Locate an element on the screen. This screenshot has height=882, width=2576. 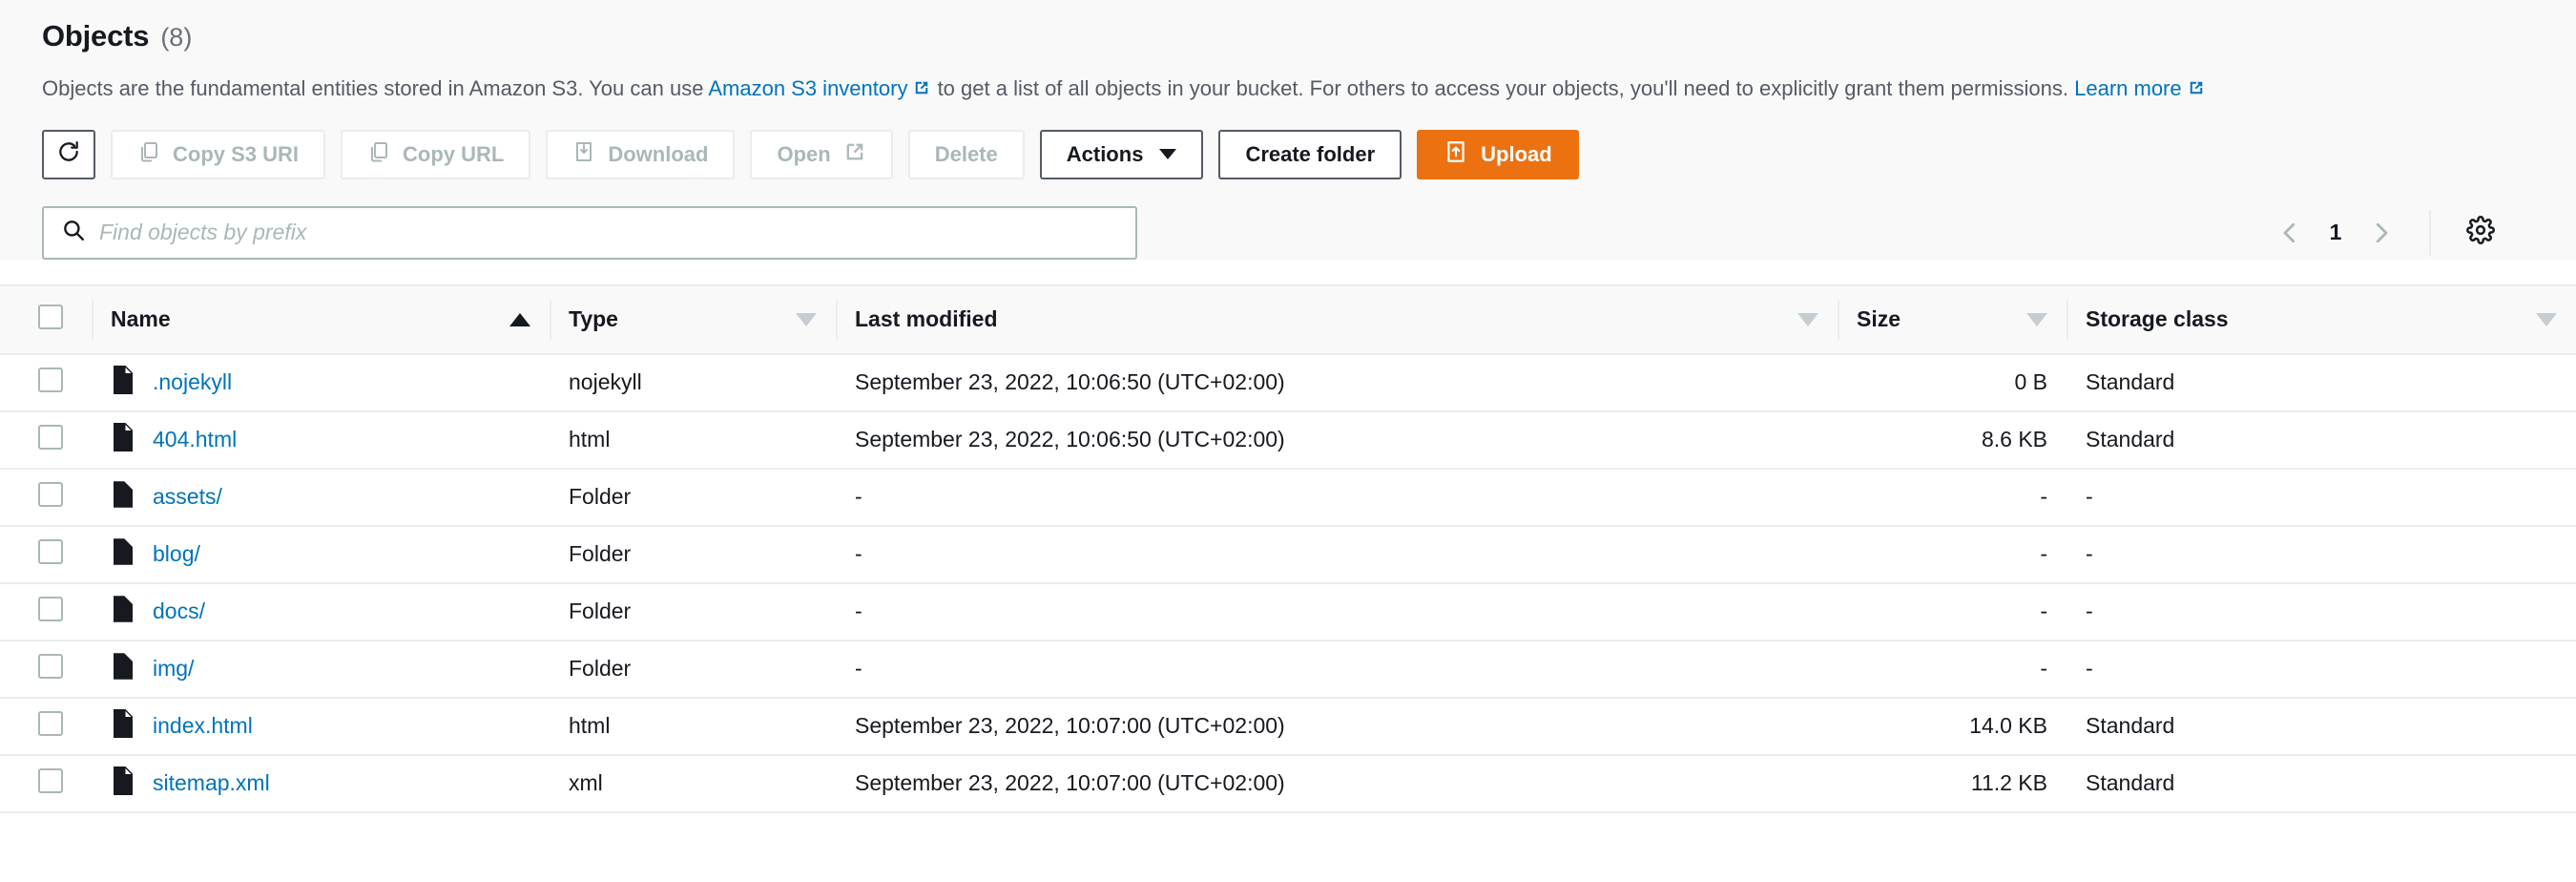
column-header-size: Size is located at coordinates (1952, 319).